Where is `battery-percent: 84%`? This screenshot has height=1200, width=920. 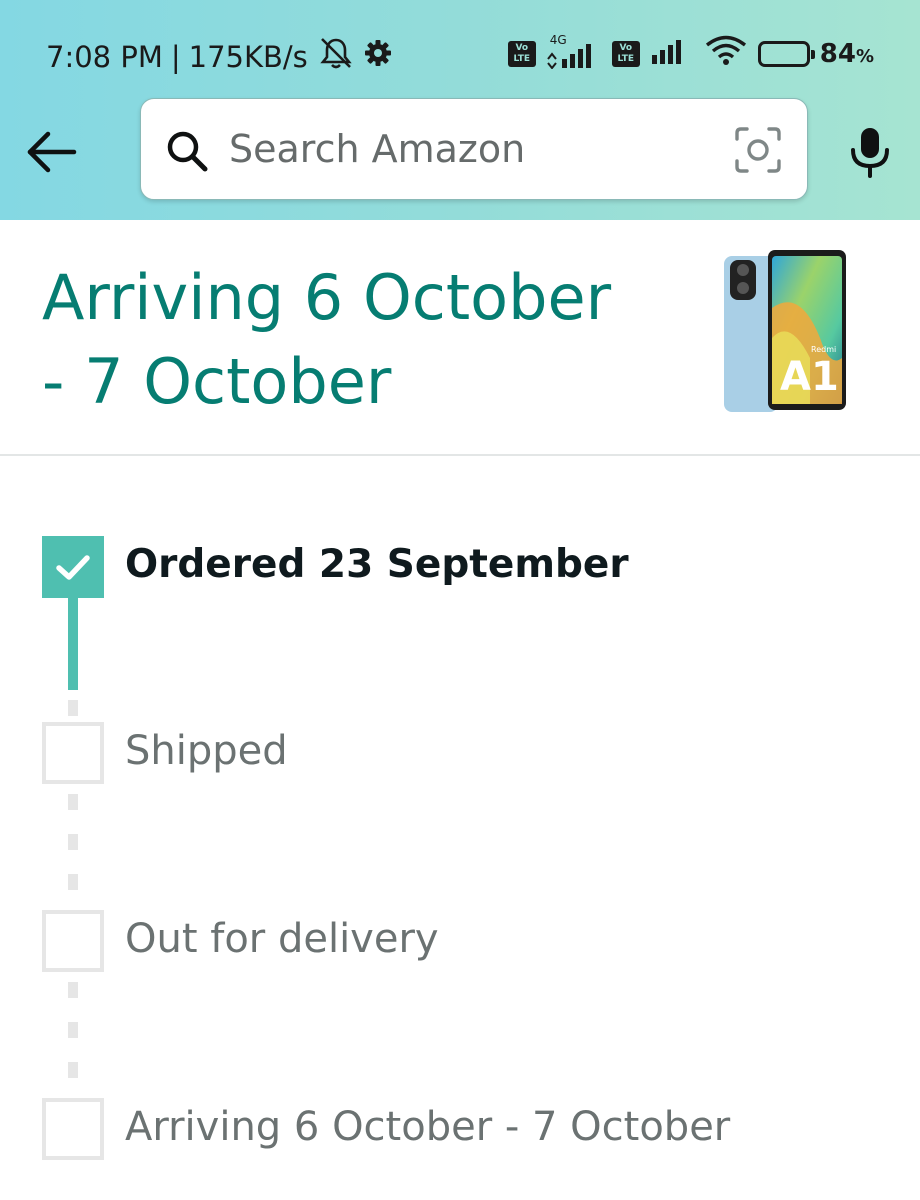 battery-percent: 84% is located at coordinates (846, 53).